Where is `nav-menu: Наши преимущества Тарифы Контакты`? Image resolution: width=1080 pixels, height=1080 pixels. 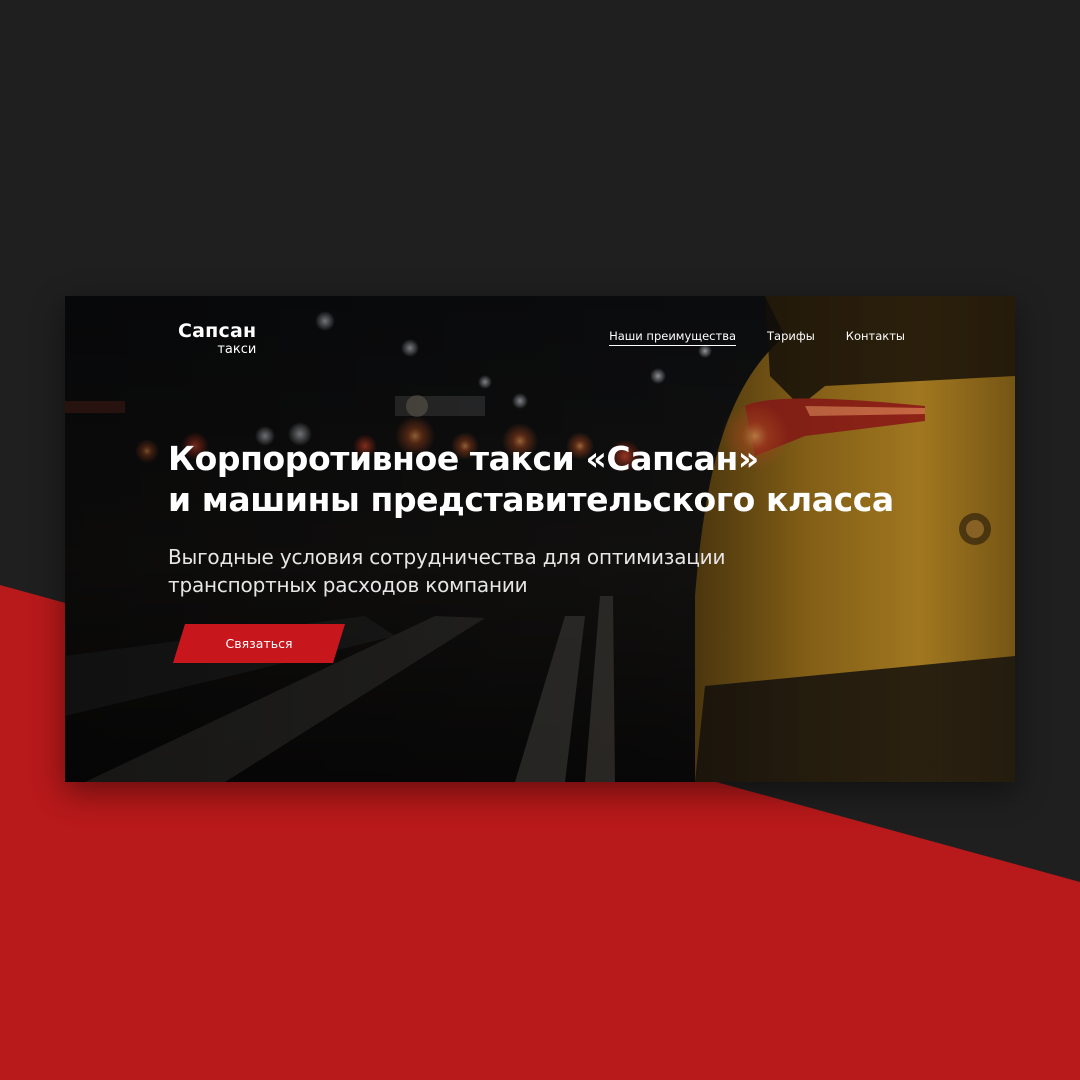
nav-menu: Наши преимущества Тарифы Контакты is located at coordinates (757, 337).